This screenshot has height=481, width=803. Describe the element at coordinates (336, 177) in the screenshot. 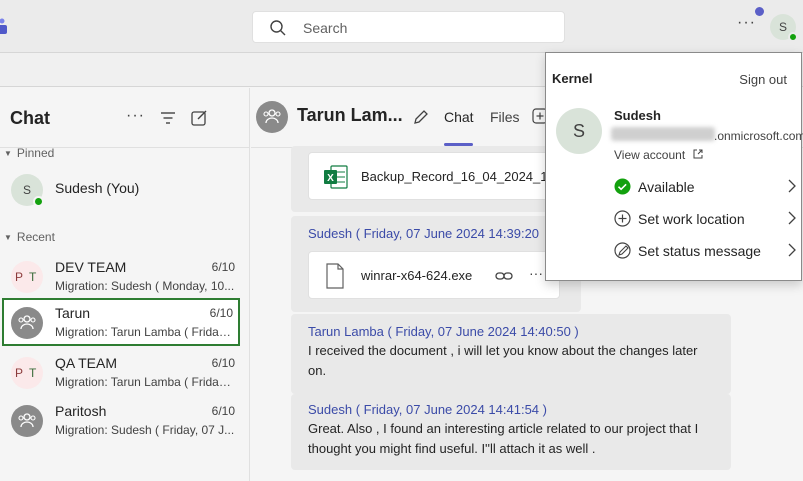

I see `excel-file-icon: X` at that location.